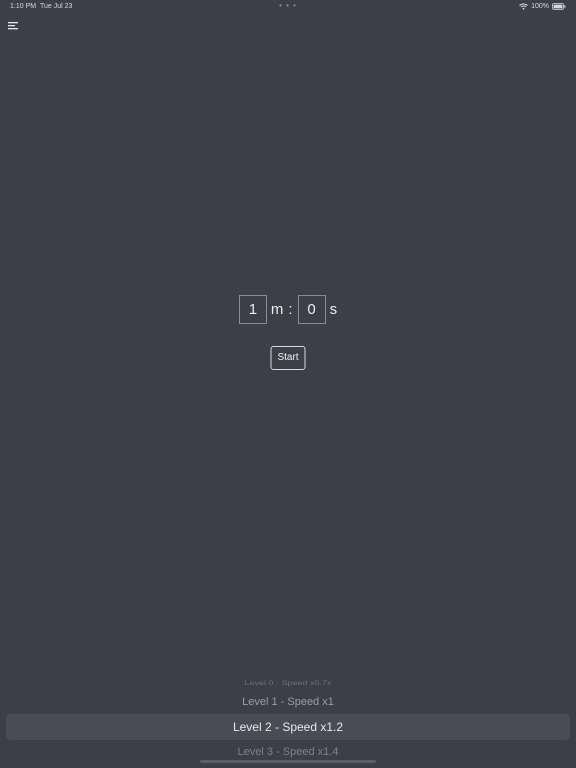  What do you see at coordinates (523, 6) in the screenshot?
I see `wifi-icon` at bounding box center [523, 6].